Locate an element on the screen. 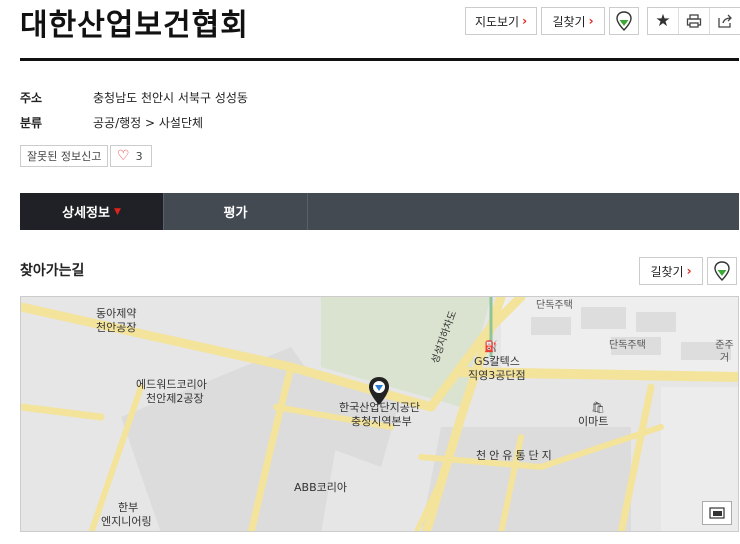  directions-section-title: 찾아가는길 is located at coordinates (52, 271).